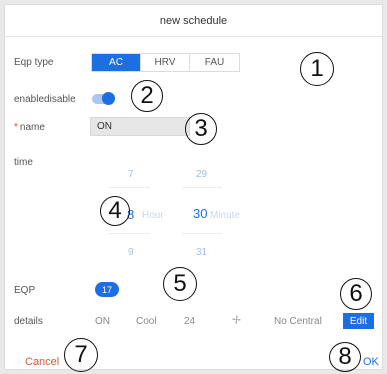 The height and width of the screenshot is (374, 387). Describe the element at coordinates (102, 321) in the screenshot. I see `details-power: ON` at that location.